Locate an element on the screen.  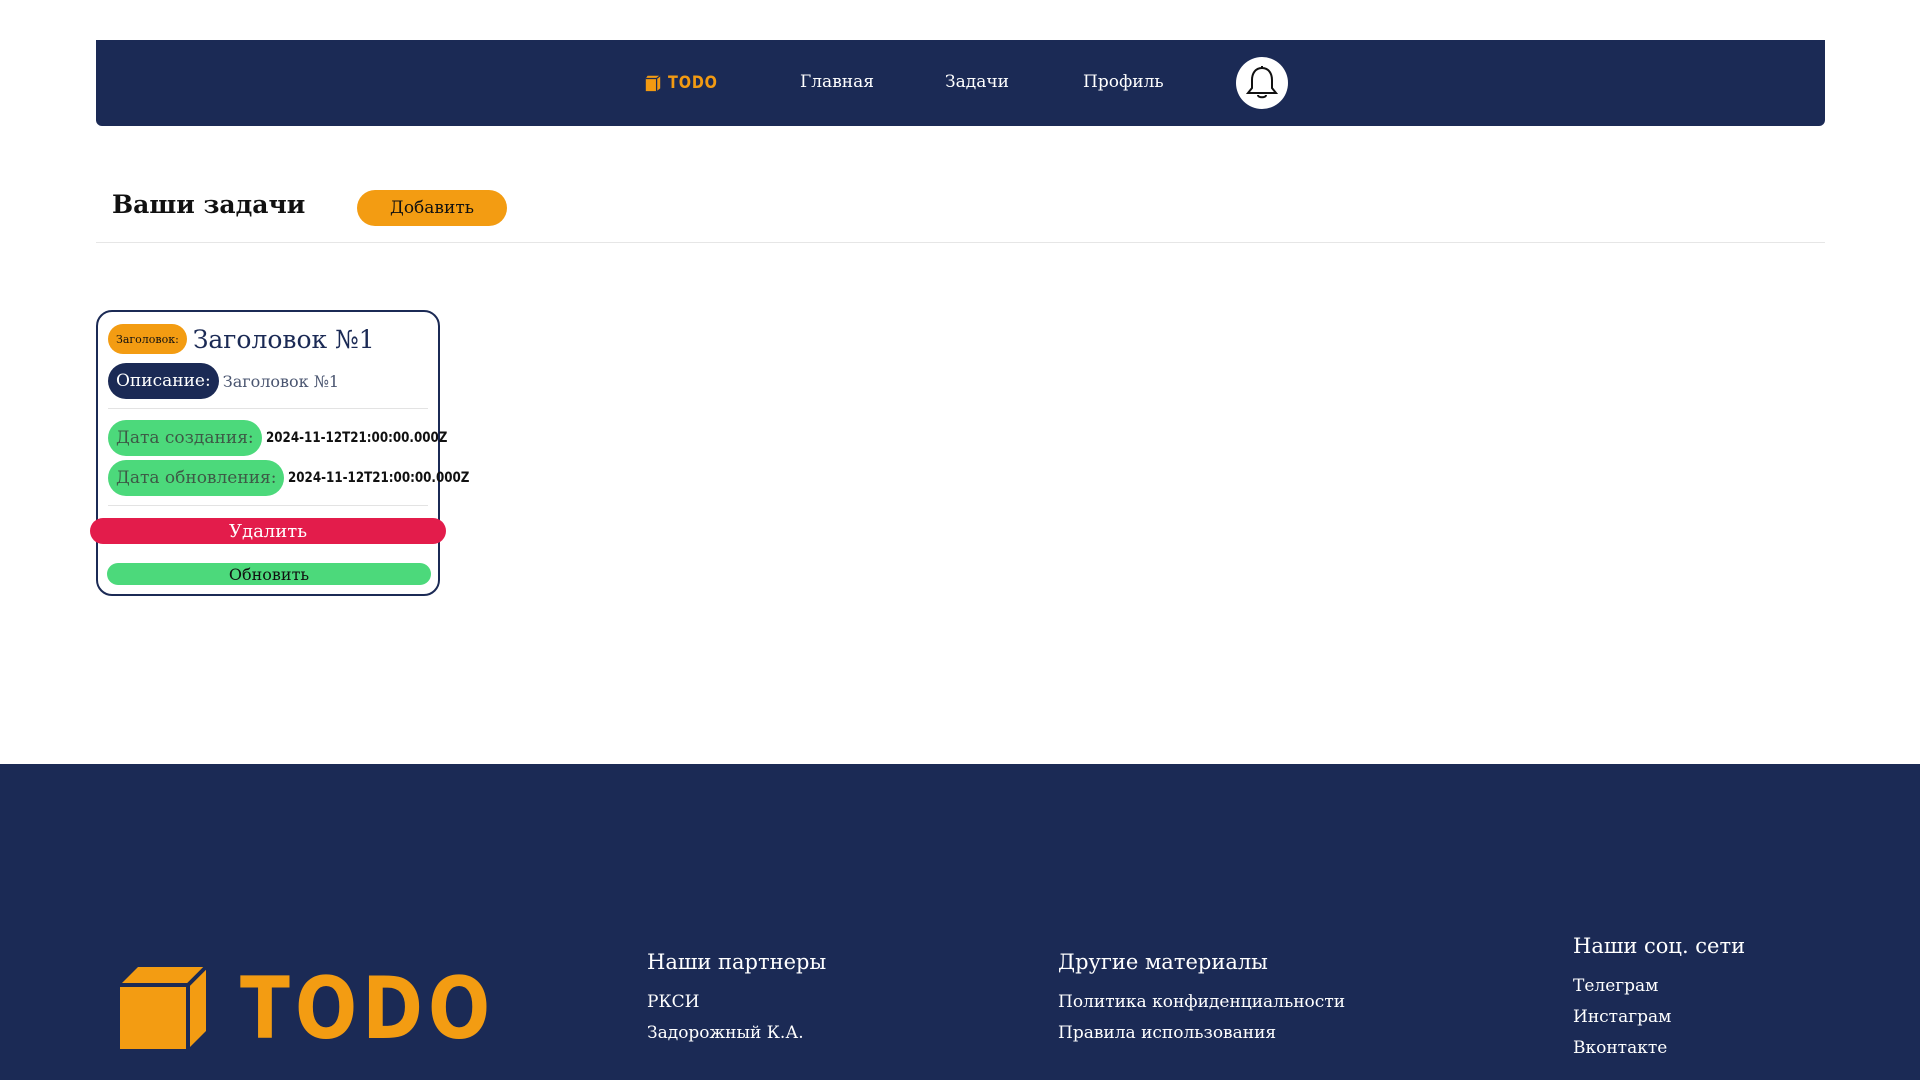
task-created-value: 2024-11-12T21:00:00.000Z is located at coordinates (356, 438).